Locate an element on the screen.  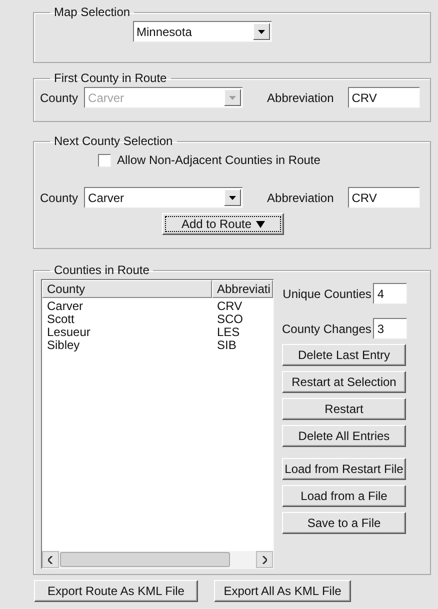
table-cell-text: LES is located at coordinates (228, 332).